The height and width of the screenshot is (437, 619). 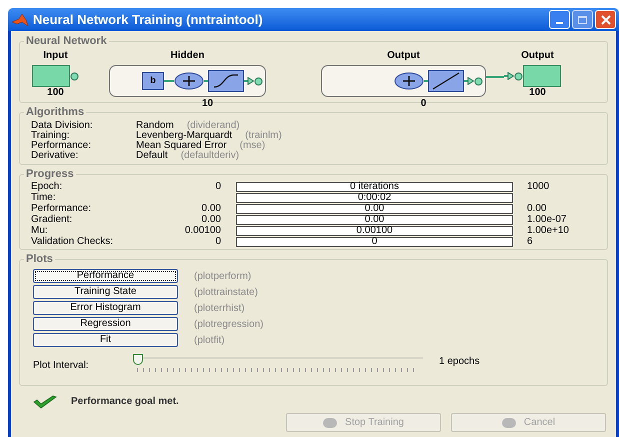 What do you see at coordinates (375, 242) in the screenshot?
I see `progress-text: 0` at bounding box center [375, 242].